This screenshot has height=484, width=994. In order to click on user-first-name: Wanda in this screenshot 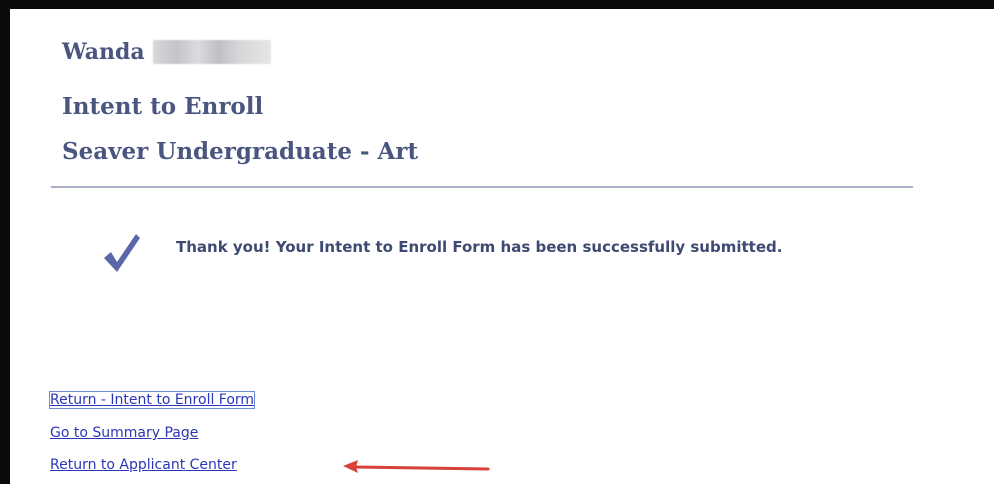, I will do `click(103, 52)`.